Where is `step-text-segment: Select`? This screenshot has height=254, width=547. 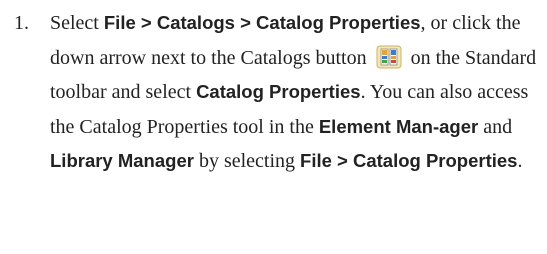 step-text-segment: Select is located at coordinates (77, 23).